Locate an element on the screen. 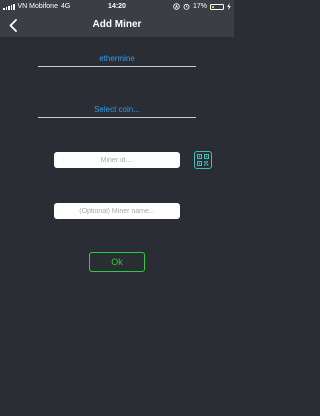  qr-code-icon is located at coordinates (203, 160).